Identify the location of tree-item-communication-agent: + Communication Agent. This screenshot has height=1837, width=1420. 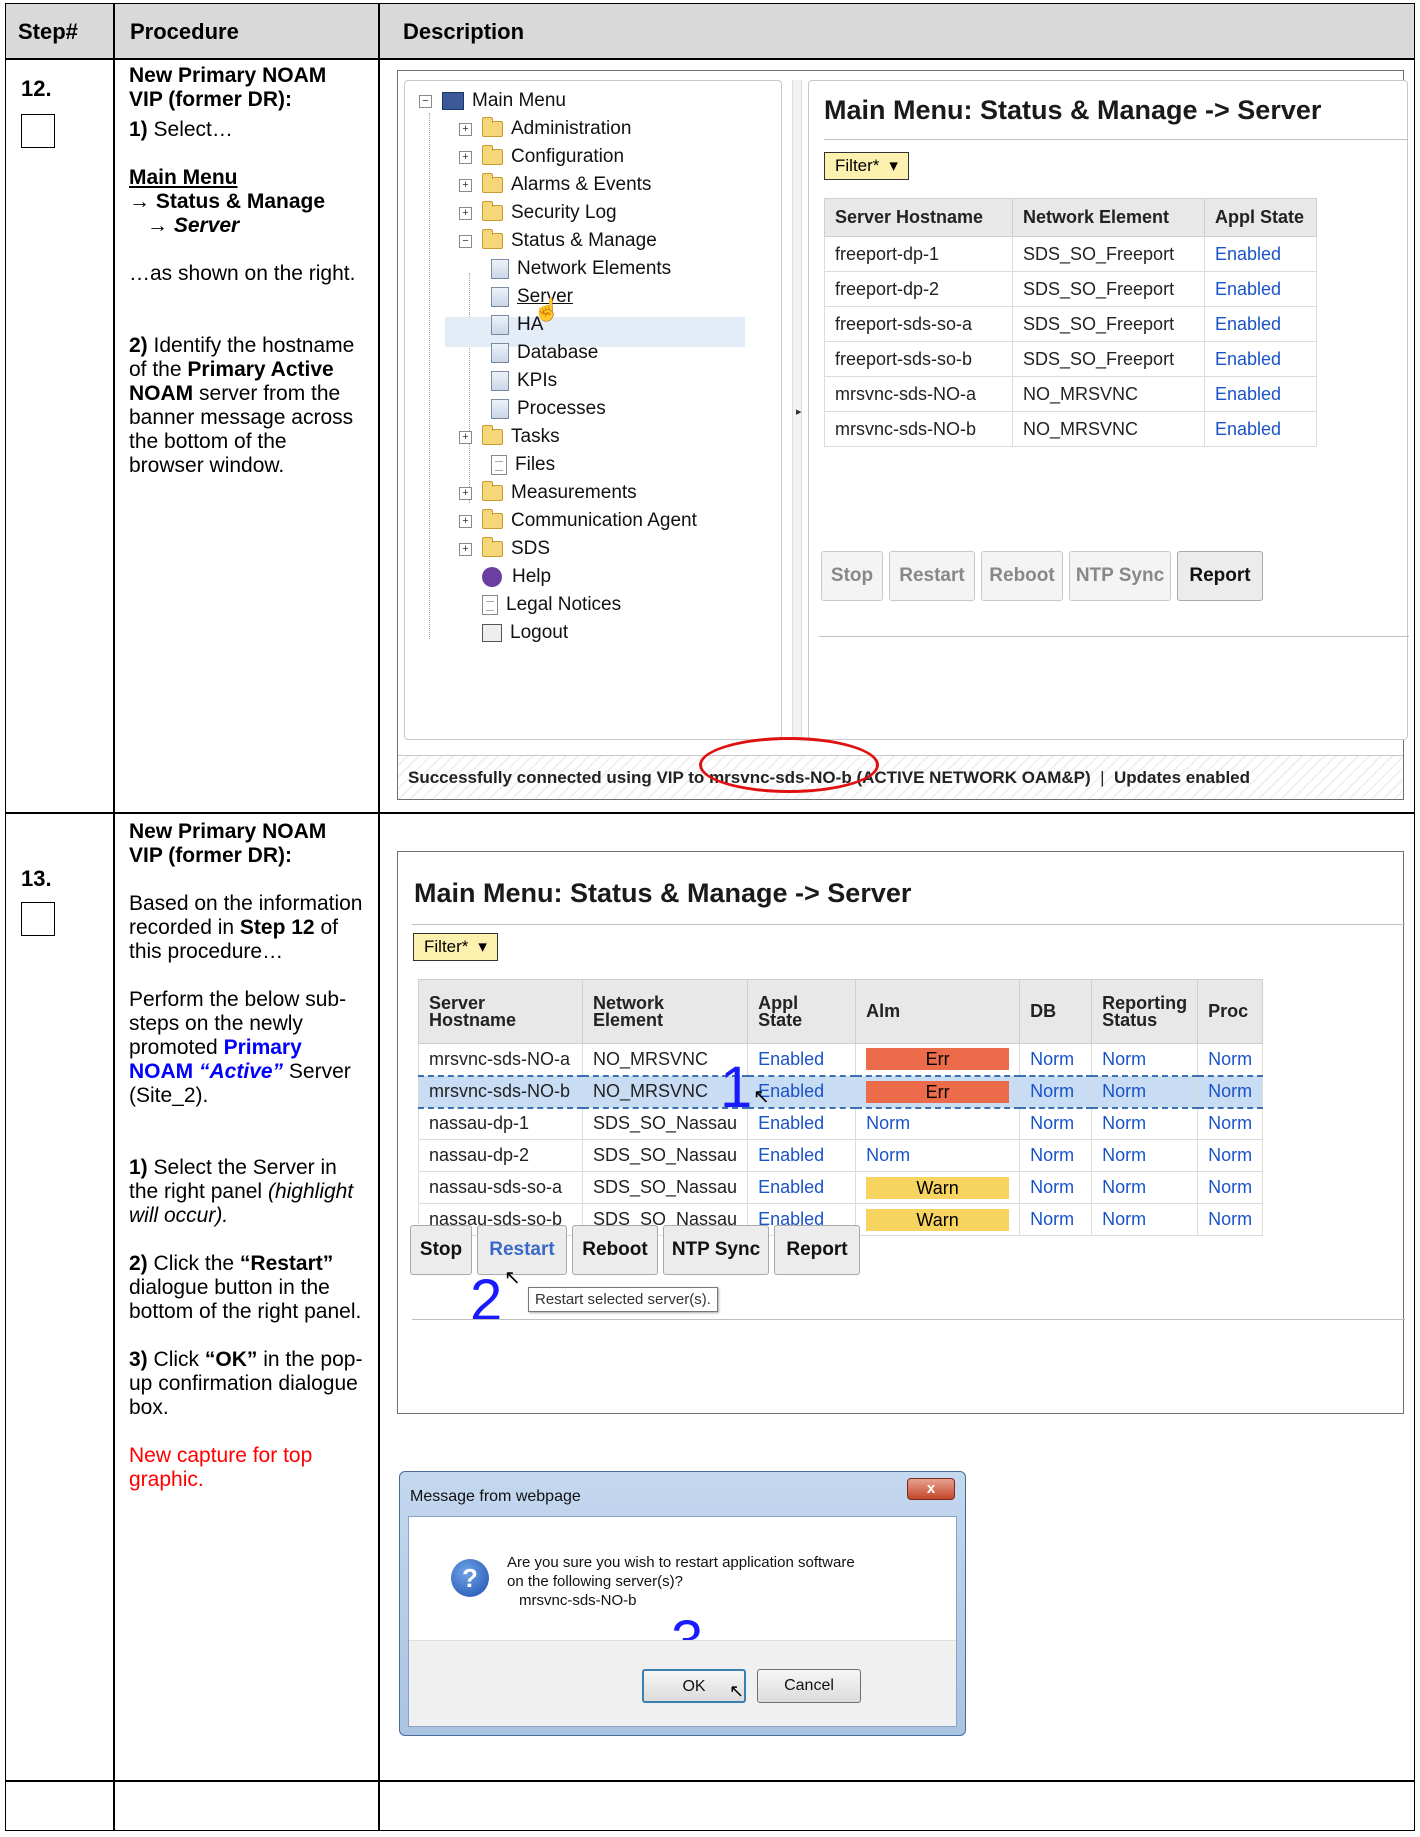
(578, 521).